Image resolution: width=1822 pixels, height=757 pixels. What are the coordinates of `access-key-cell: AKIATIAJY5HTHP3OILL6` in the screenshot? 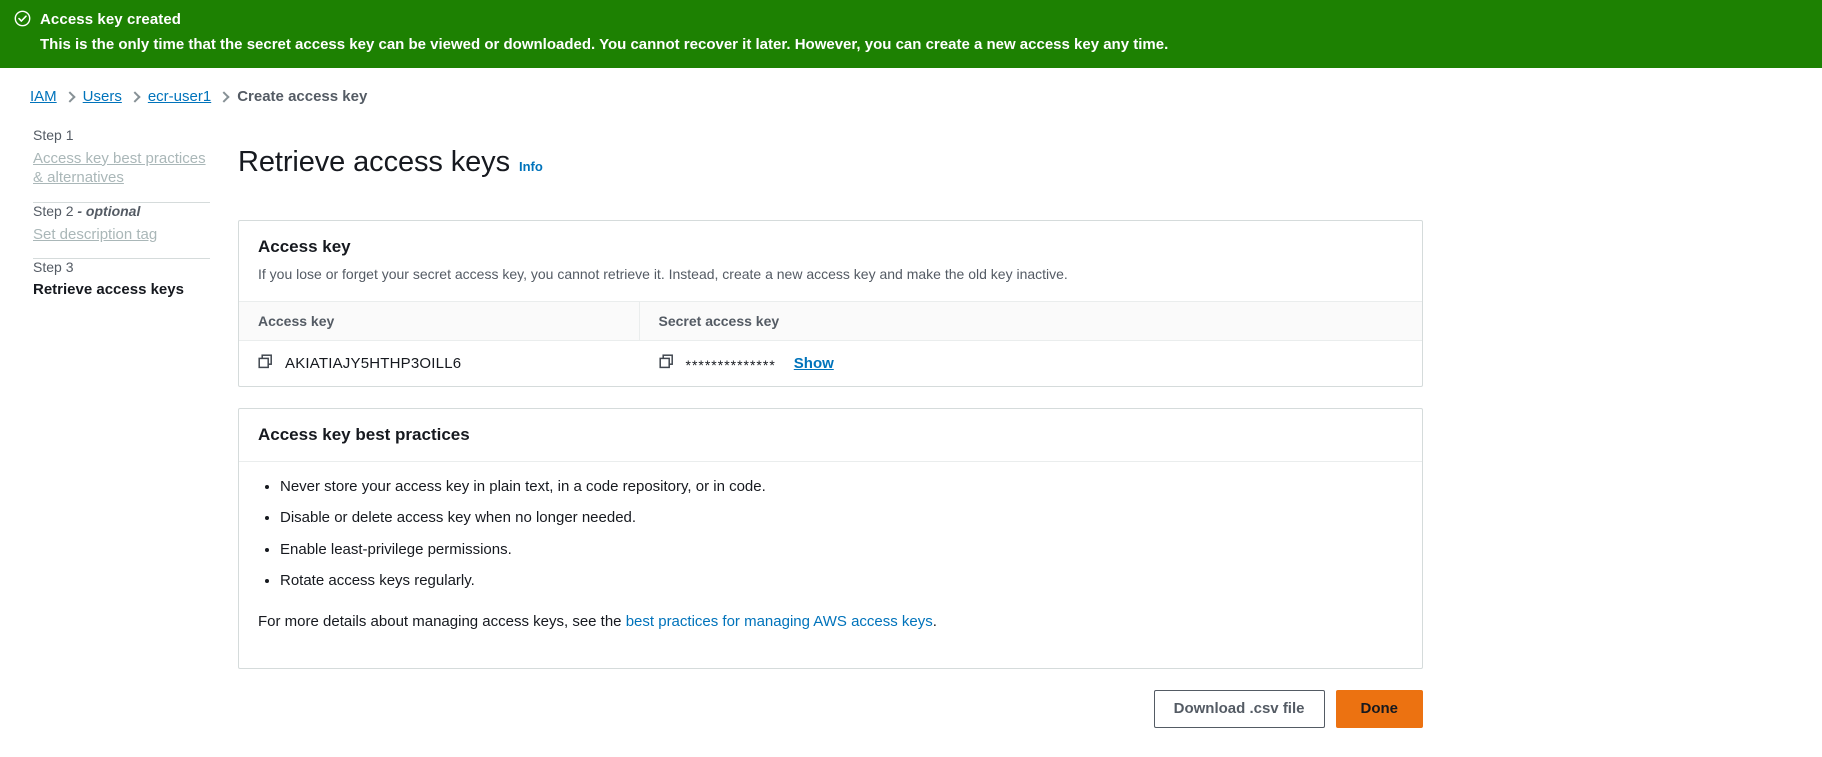 It's located at (439, 363).